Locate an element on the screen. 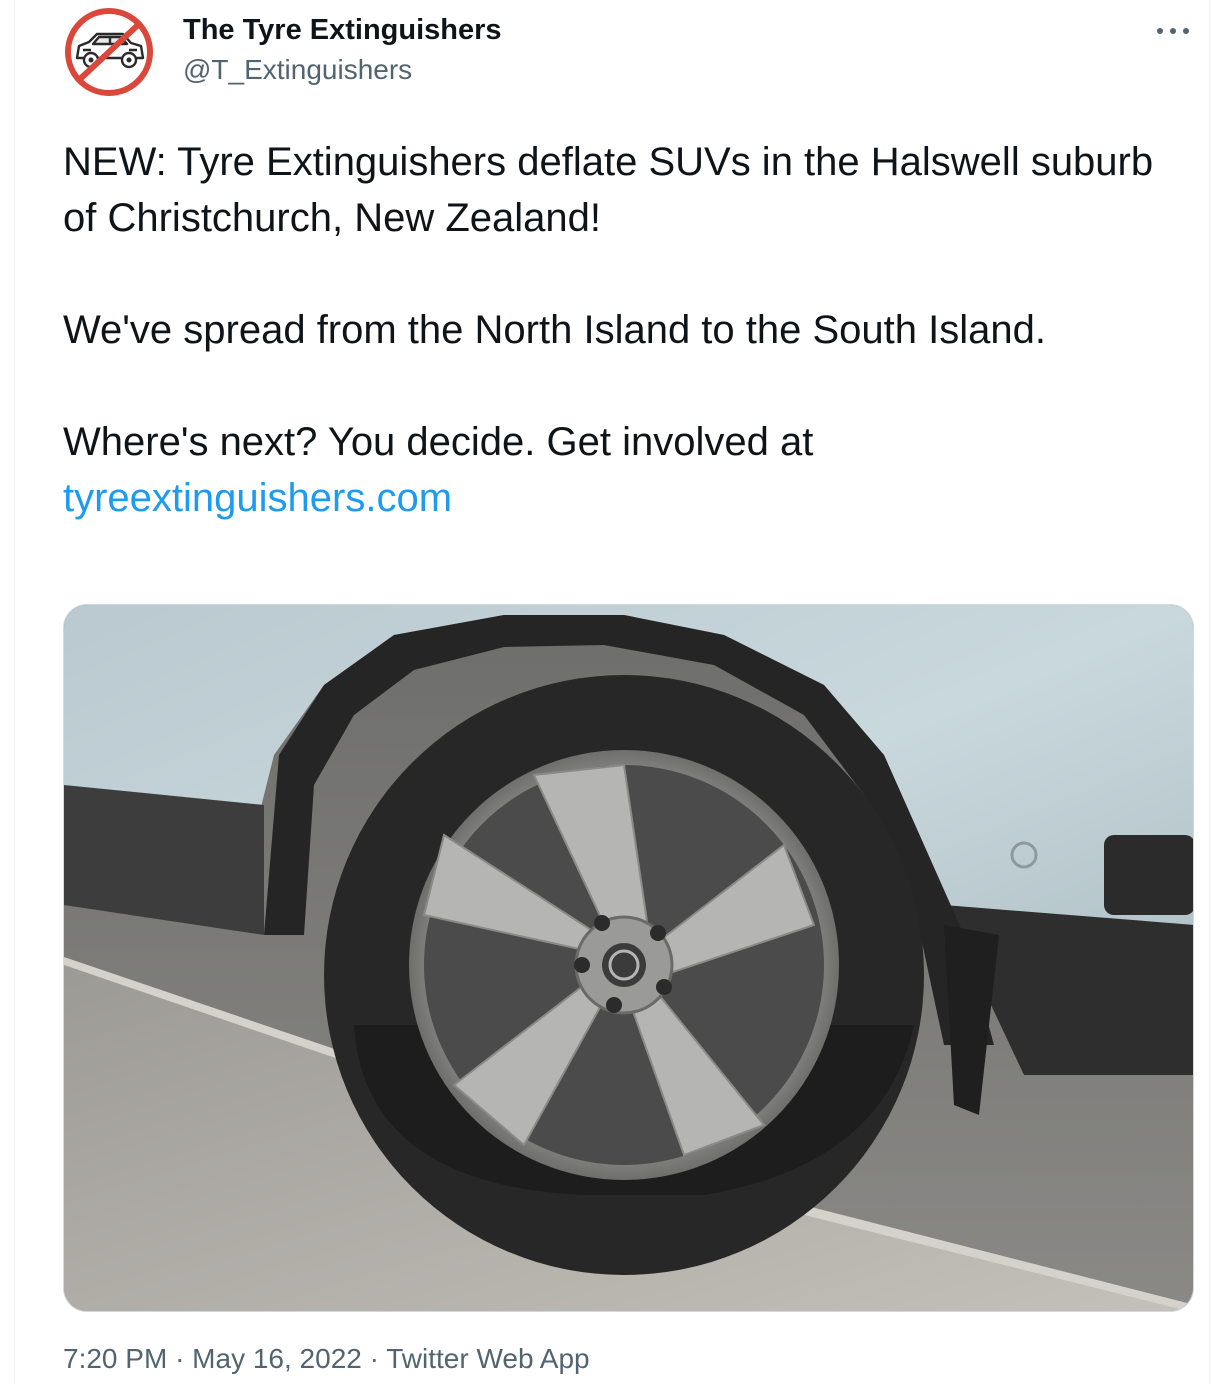 The width and height of the screenshot is (1212, 1384). website-link: tyreextinguishers.com is located at coordinates (257, 498).